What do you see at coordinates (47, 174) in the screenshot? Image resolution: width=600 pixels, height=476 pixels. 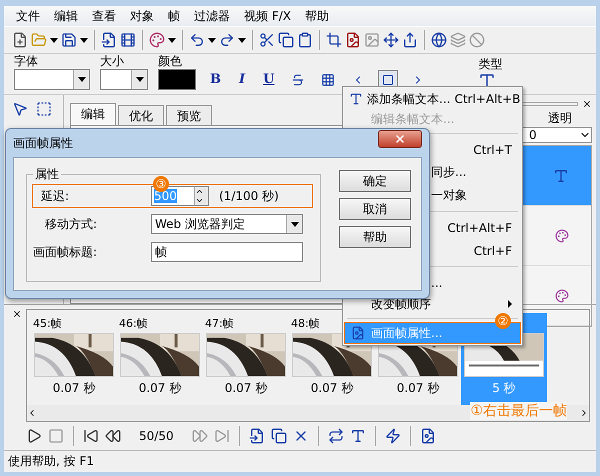 I see `group-title: 属性` at bounding box center [47, 174].